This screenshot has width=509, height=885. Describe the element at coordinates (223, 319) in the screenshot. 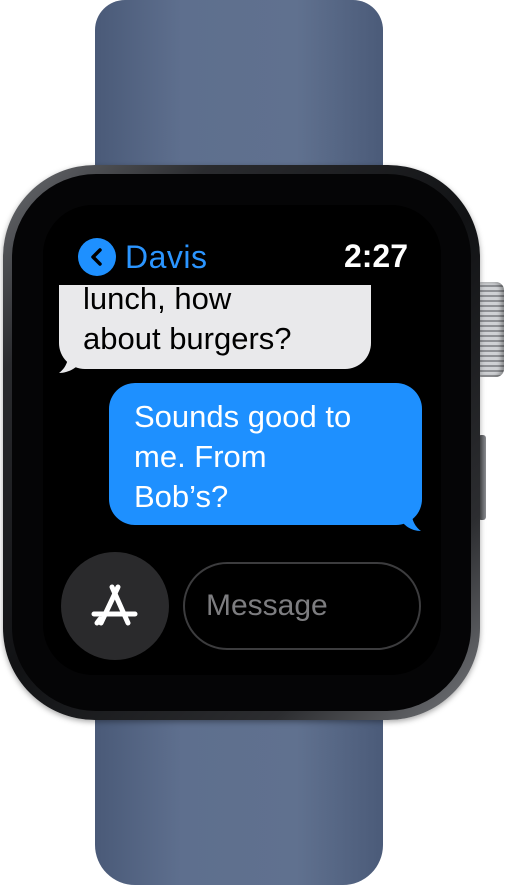

I see `received-message-text: lunch, how about burgers?` at that location.